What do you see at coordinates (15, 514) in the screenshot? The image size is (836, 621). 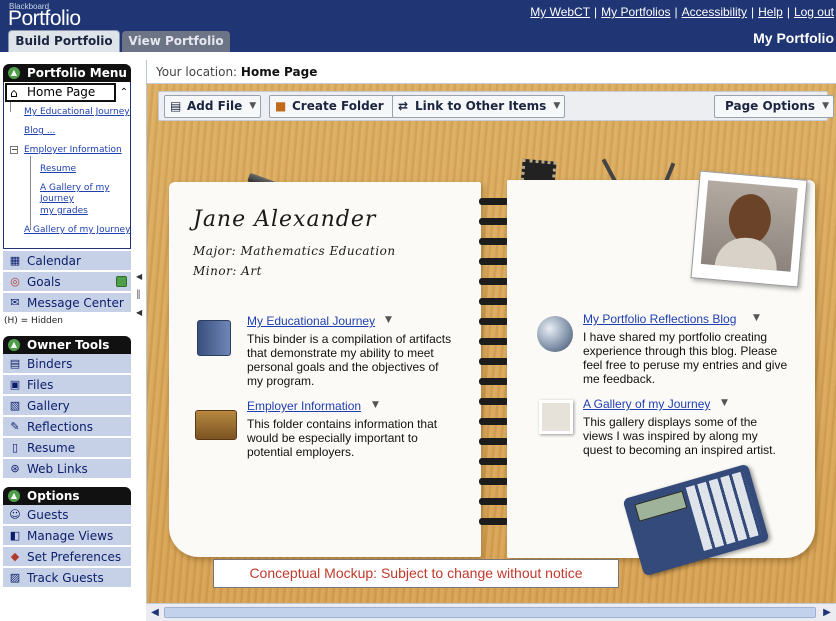 I see `guests-icon: ☺` at bounding box center [15, 514].